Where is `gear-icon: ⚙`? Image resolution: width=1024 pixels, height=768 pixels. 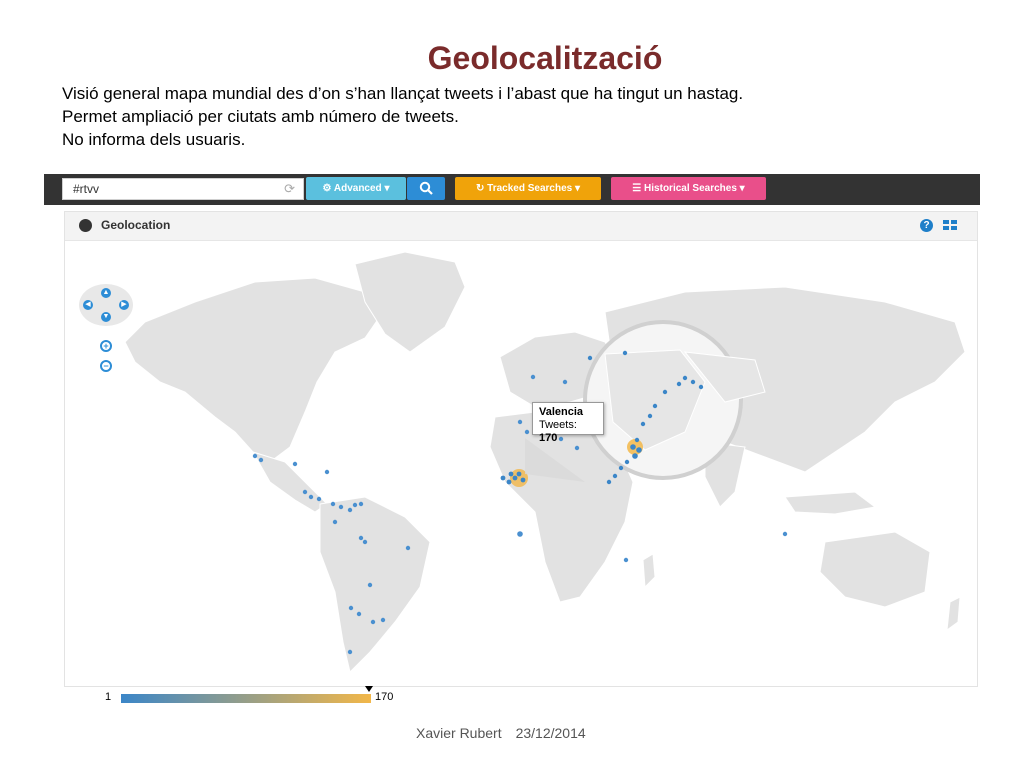
gear-icon: ⚙ is located at coordinates (328, 188).